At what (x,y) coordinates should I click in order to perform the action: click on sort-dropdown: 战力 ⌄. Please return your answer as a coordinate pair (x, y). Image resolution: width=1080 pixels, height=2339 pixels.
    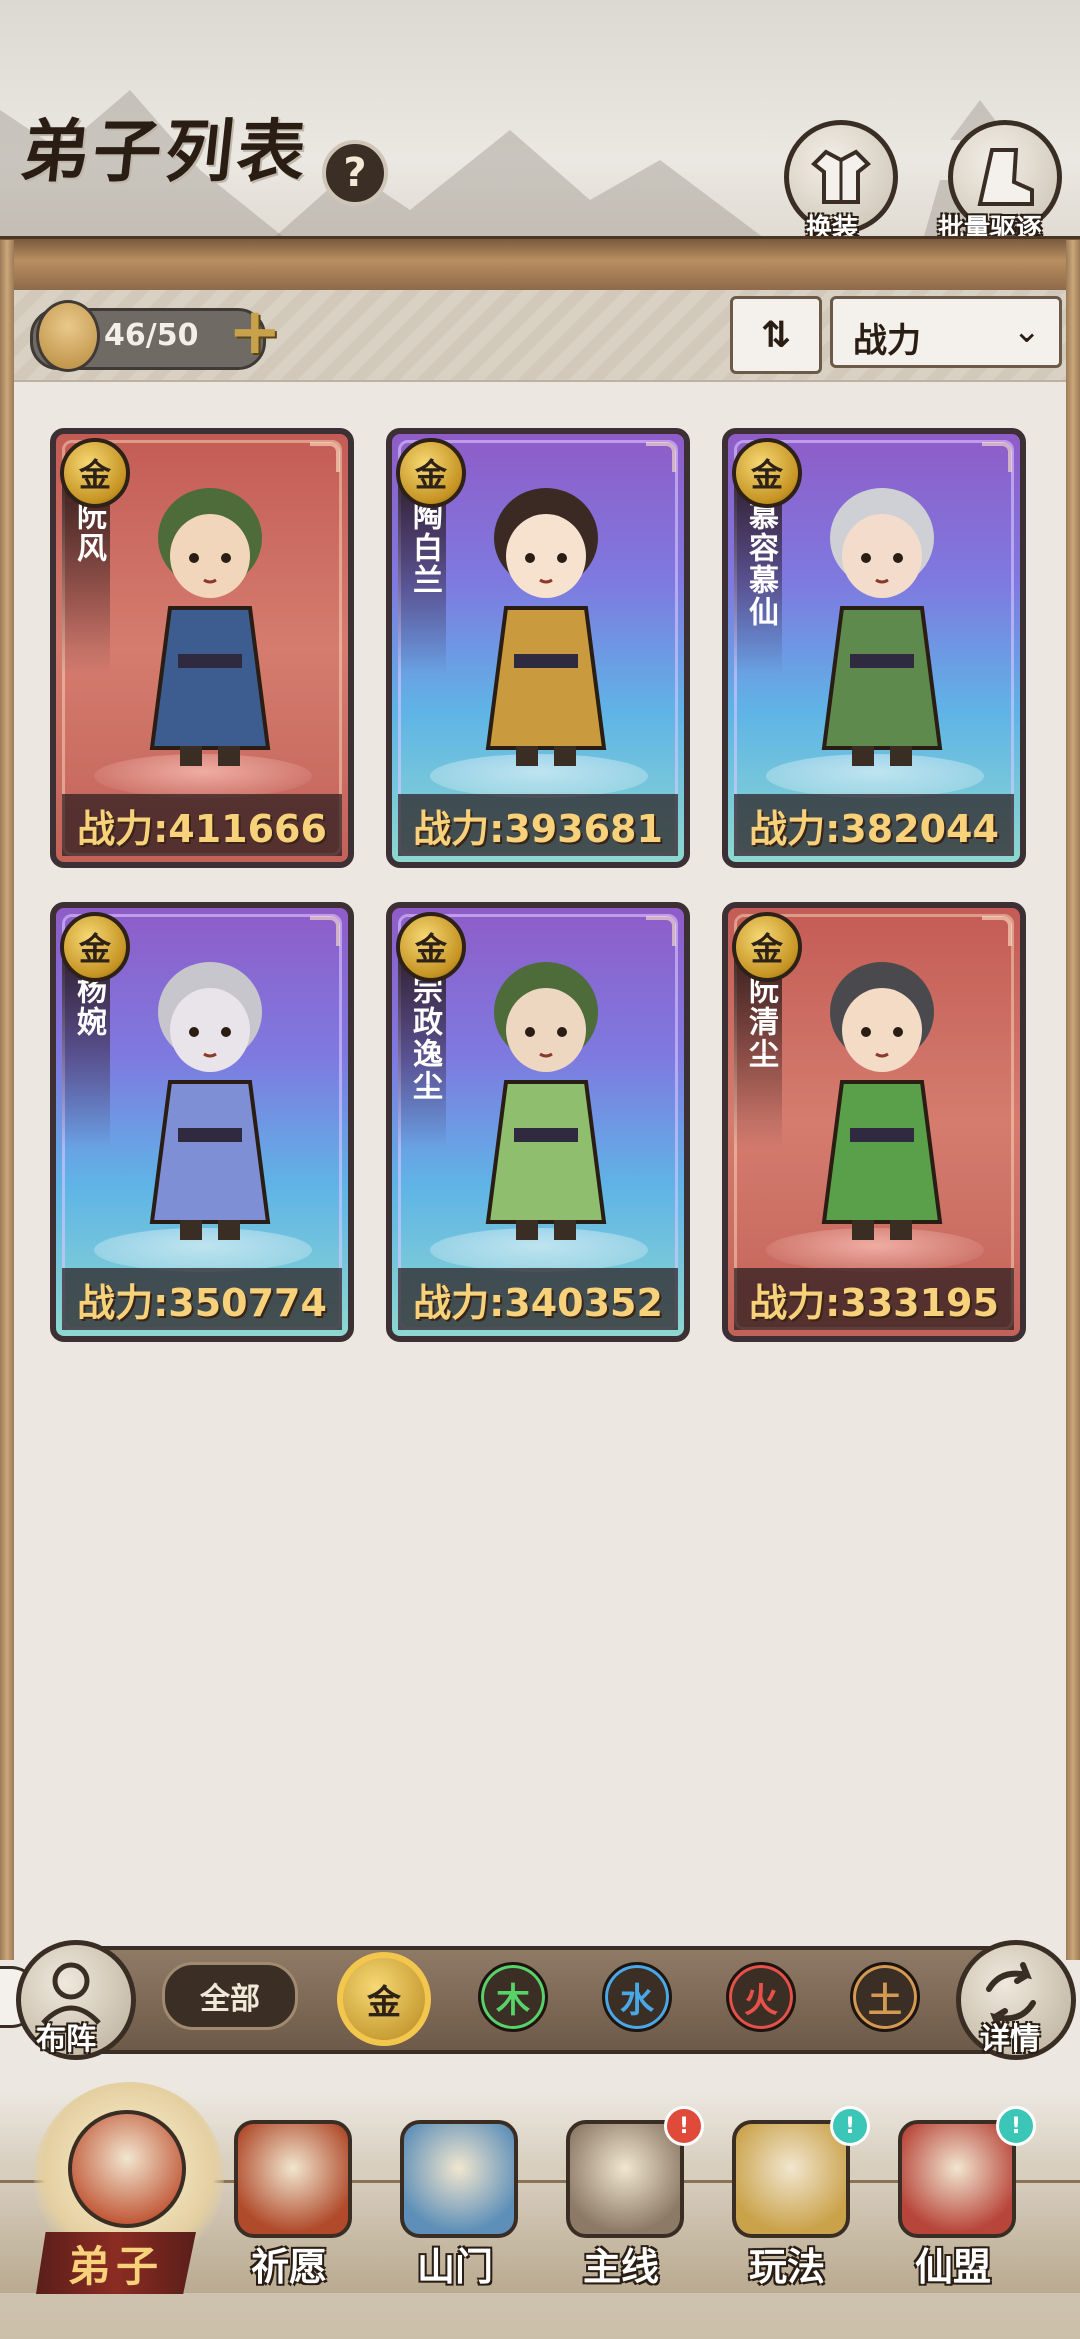
    Looking at the image, I should click on (946, 332).